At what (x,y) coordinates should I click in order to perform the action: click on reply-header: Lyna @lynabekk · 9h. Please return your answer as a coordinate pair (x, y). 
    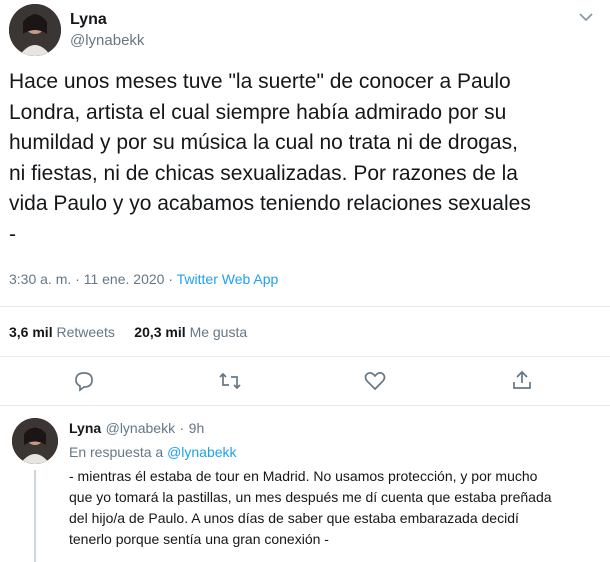
    Looking at the image, I should click on (136, 429).